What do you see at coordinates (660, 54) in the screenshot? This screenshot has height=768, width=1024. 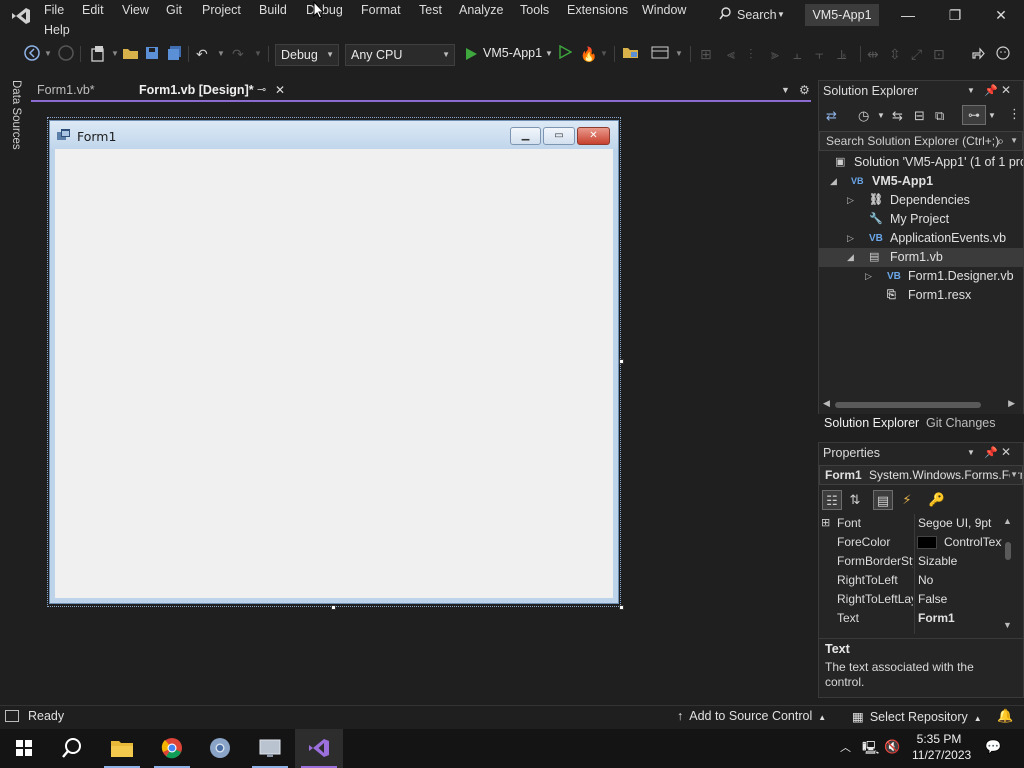 I see `tab-order-icon` at bounding box center [660, 54].